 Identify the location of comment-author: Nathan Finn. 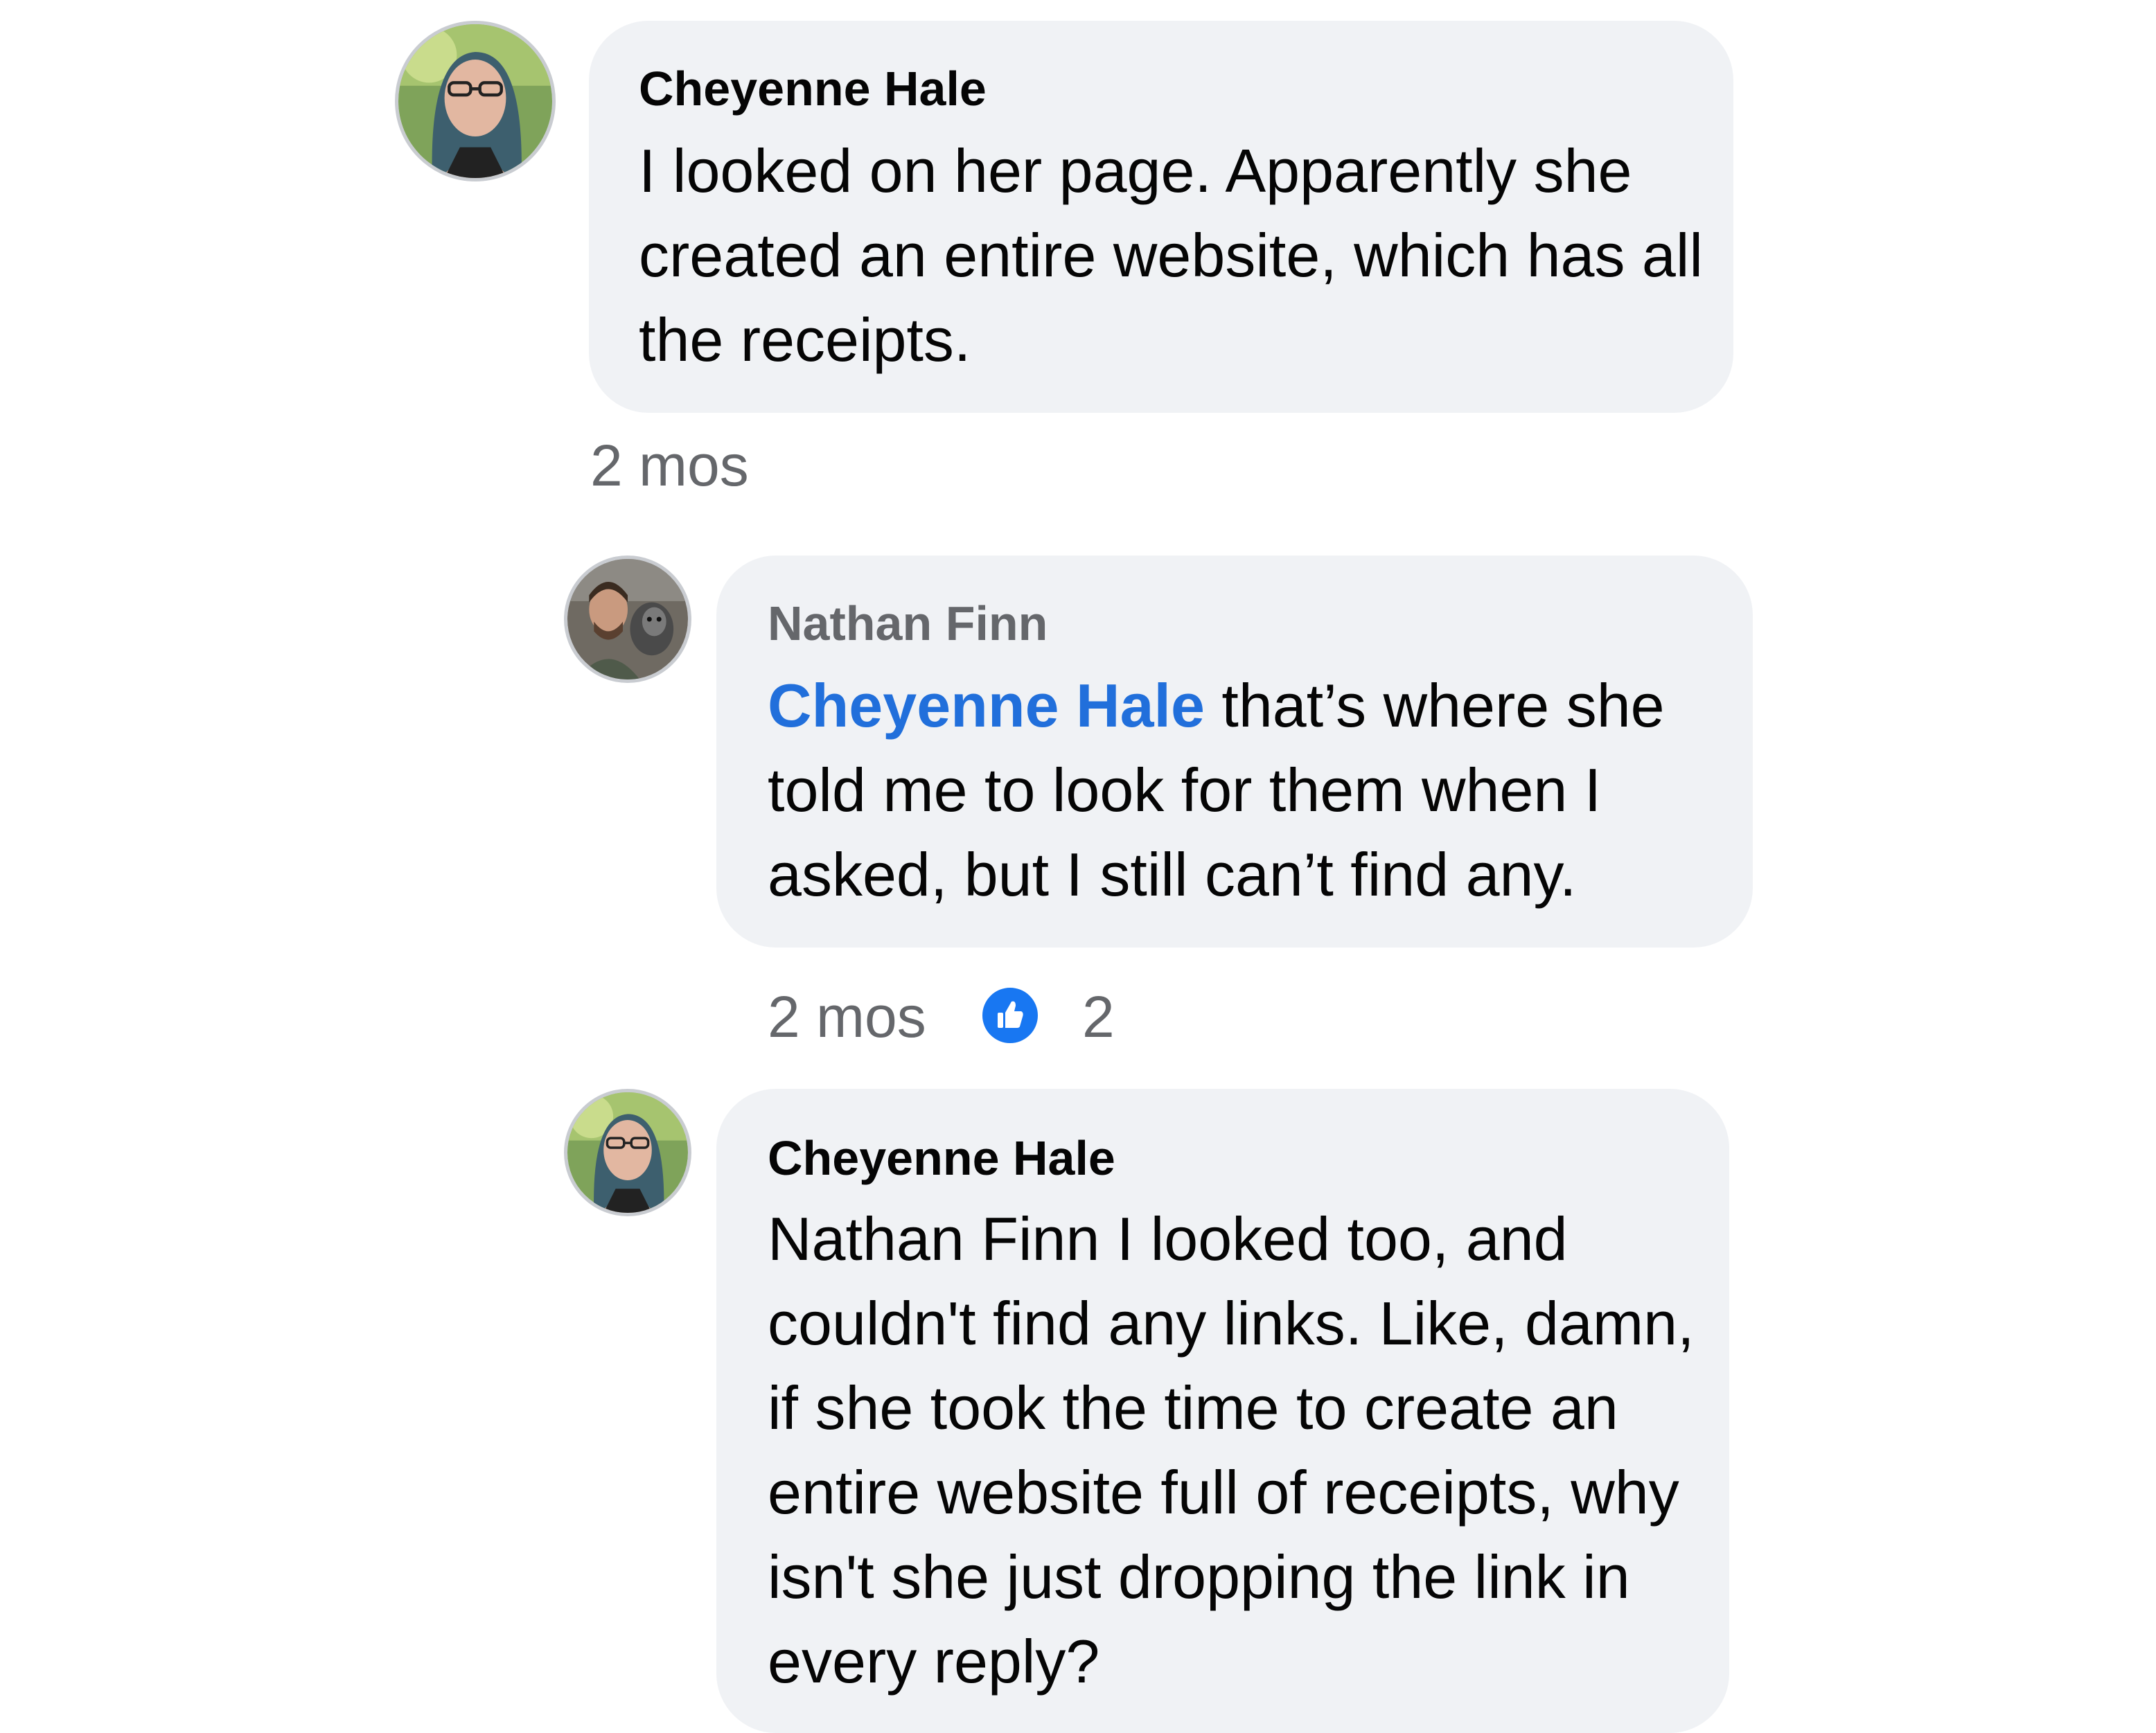
(908, 623).